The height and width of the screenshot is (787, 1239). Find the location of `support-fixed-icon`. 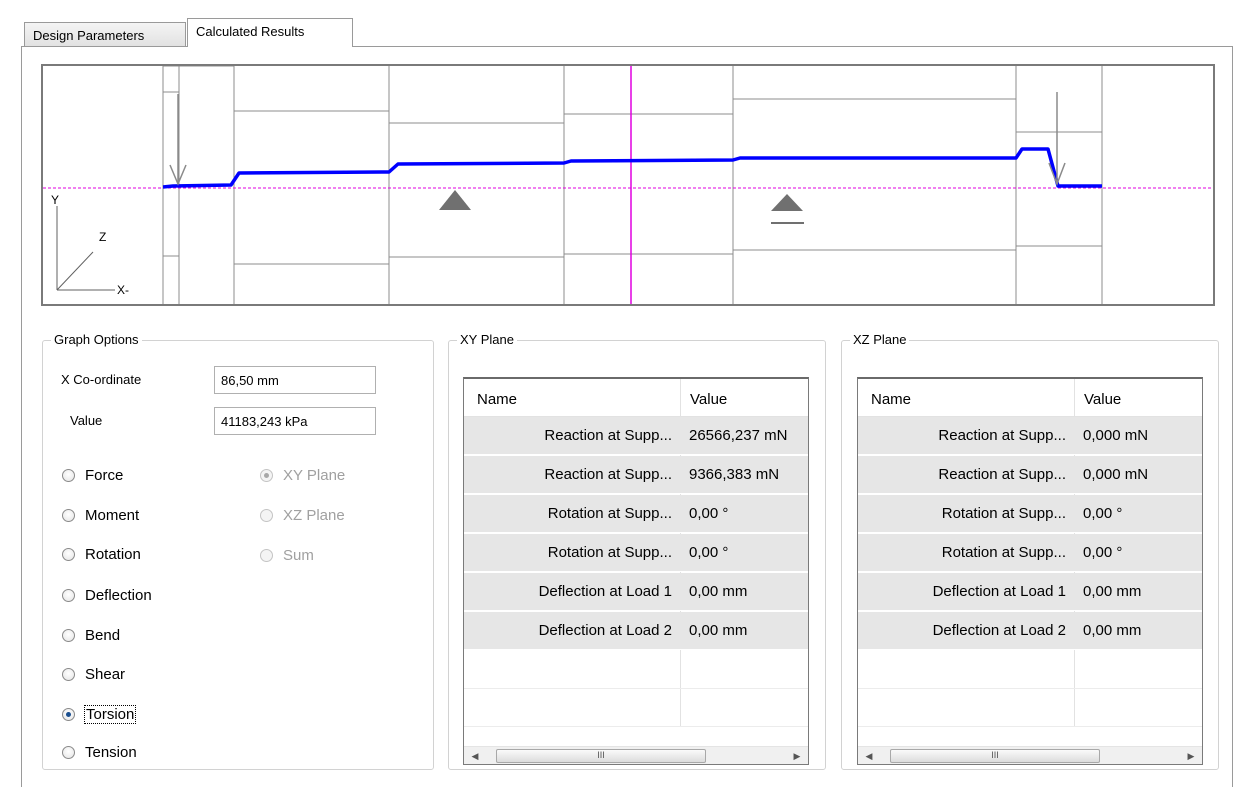

support-fixed-icon is located at coordinates (455, 200).